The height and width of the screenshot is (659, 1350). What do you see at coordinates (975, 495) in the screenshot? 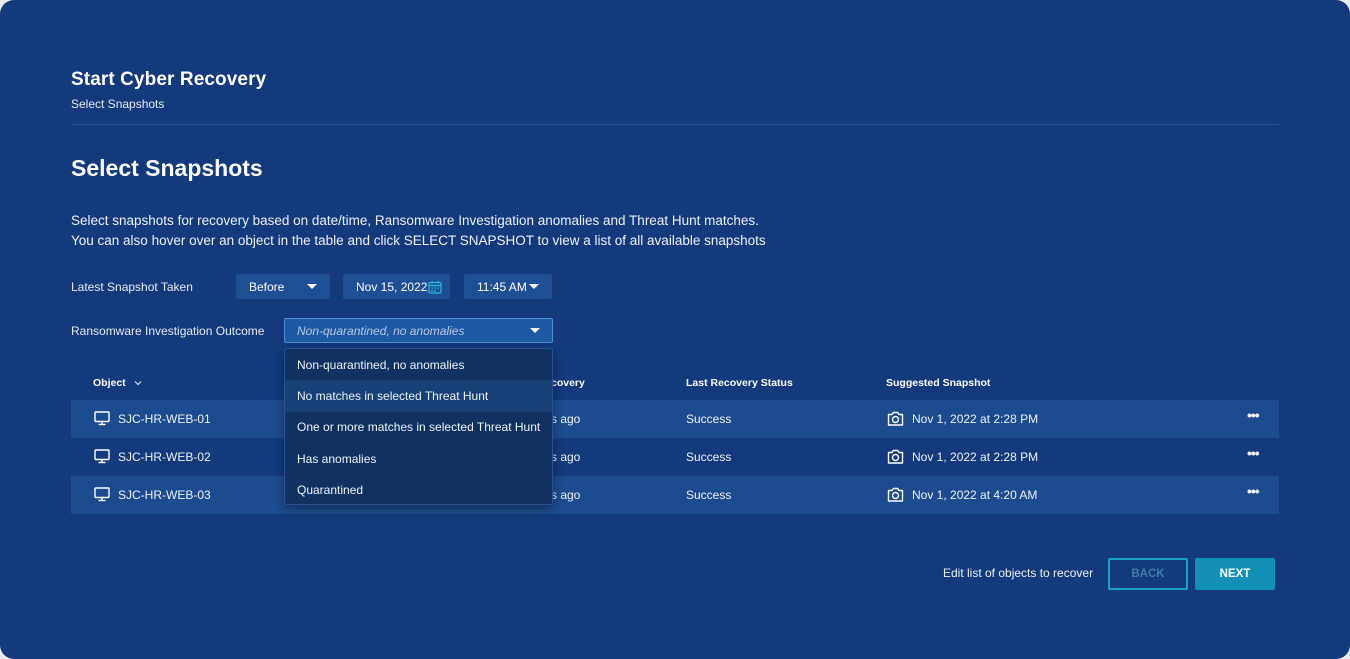
I see `suggested-snapshot: Nov 1, 2022 at 4:20 AM` at bounding box center [975, 495].